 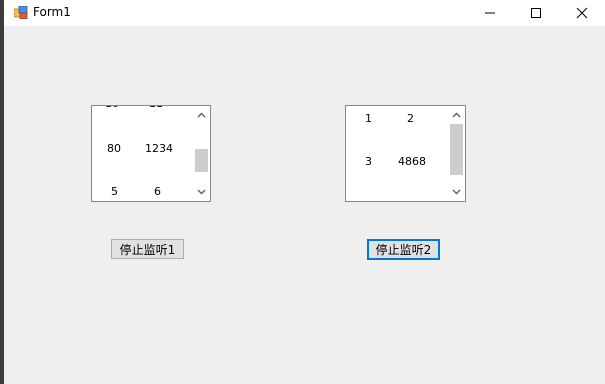 I want to click on list-item: 5, so click(x=114, y=191).